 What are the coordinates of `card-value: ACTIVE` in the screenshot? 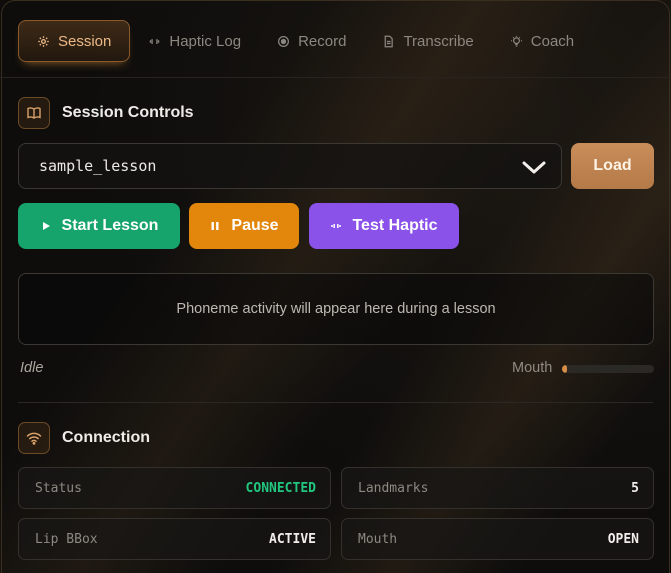 It's located at (292, 539).